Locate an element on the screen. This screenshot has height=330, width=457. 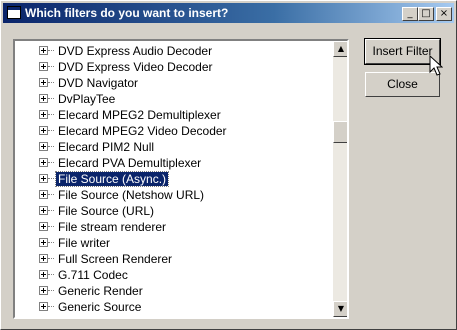
filter-tree-item: Full Screen Renderer is located at coordinates (173, 259).